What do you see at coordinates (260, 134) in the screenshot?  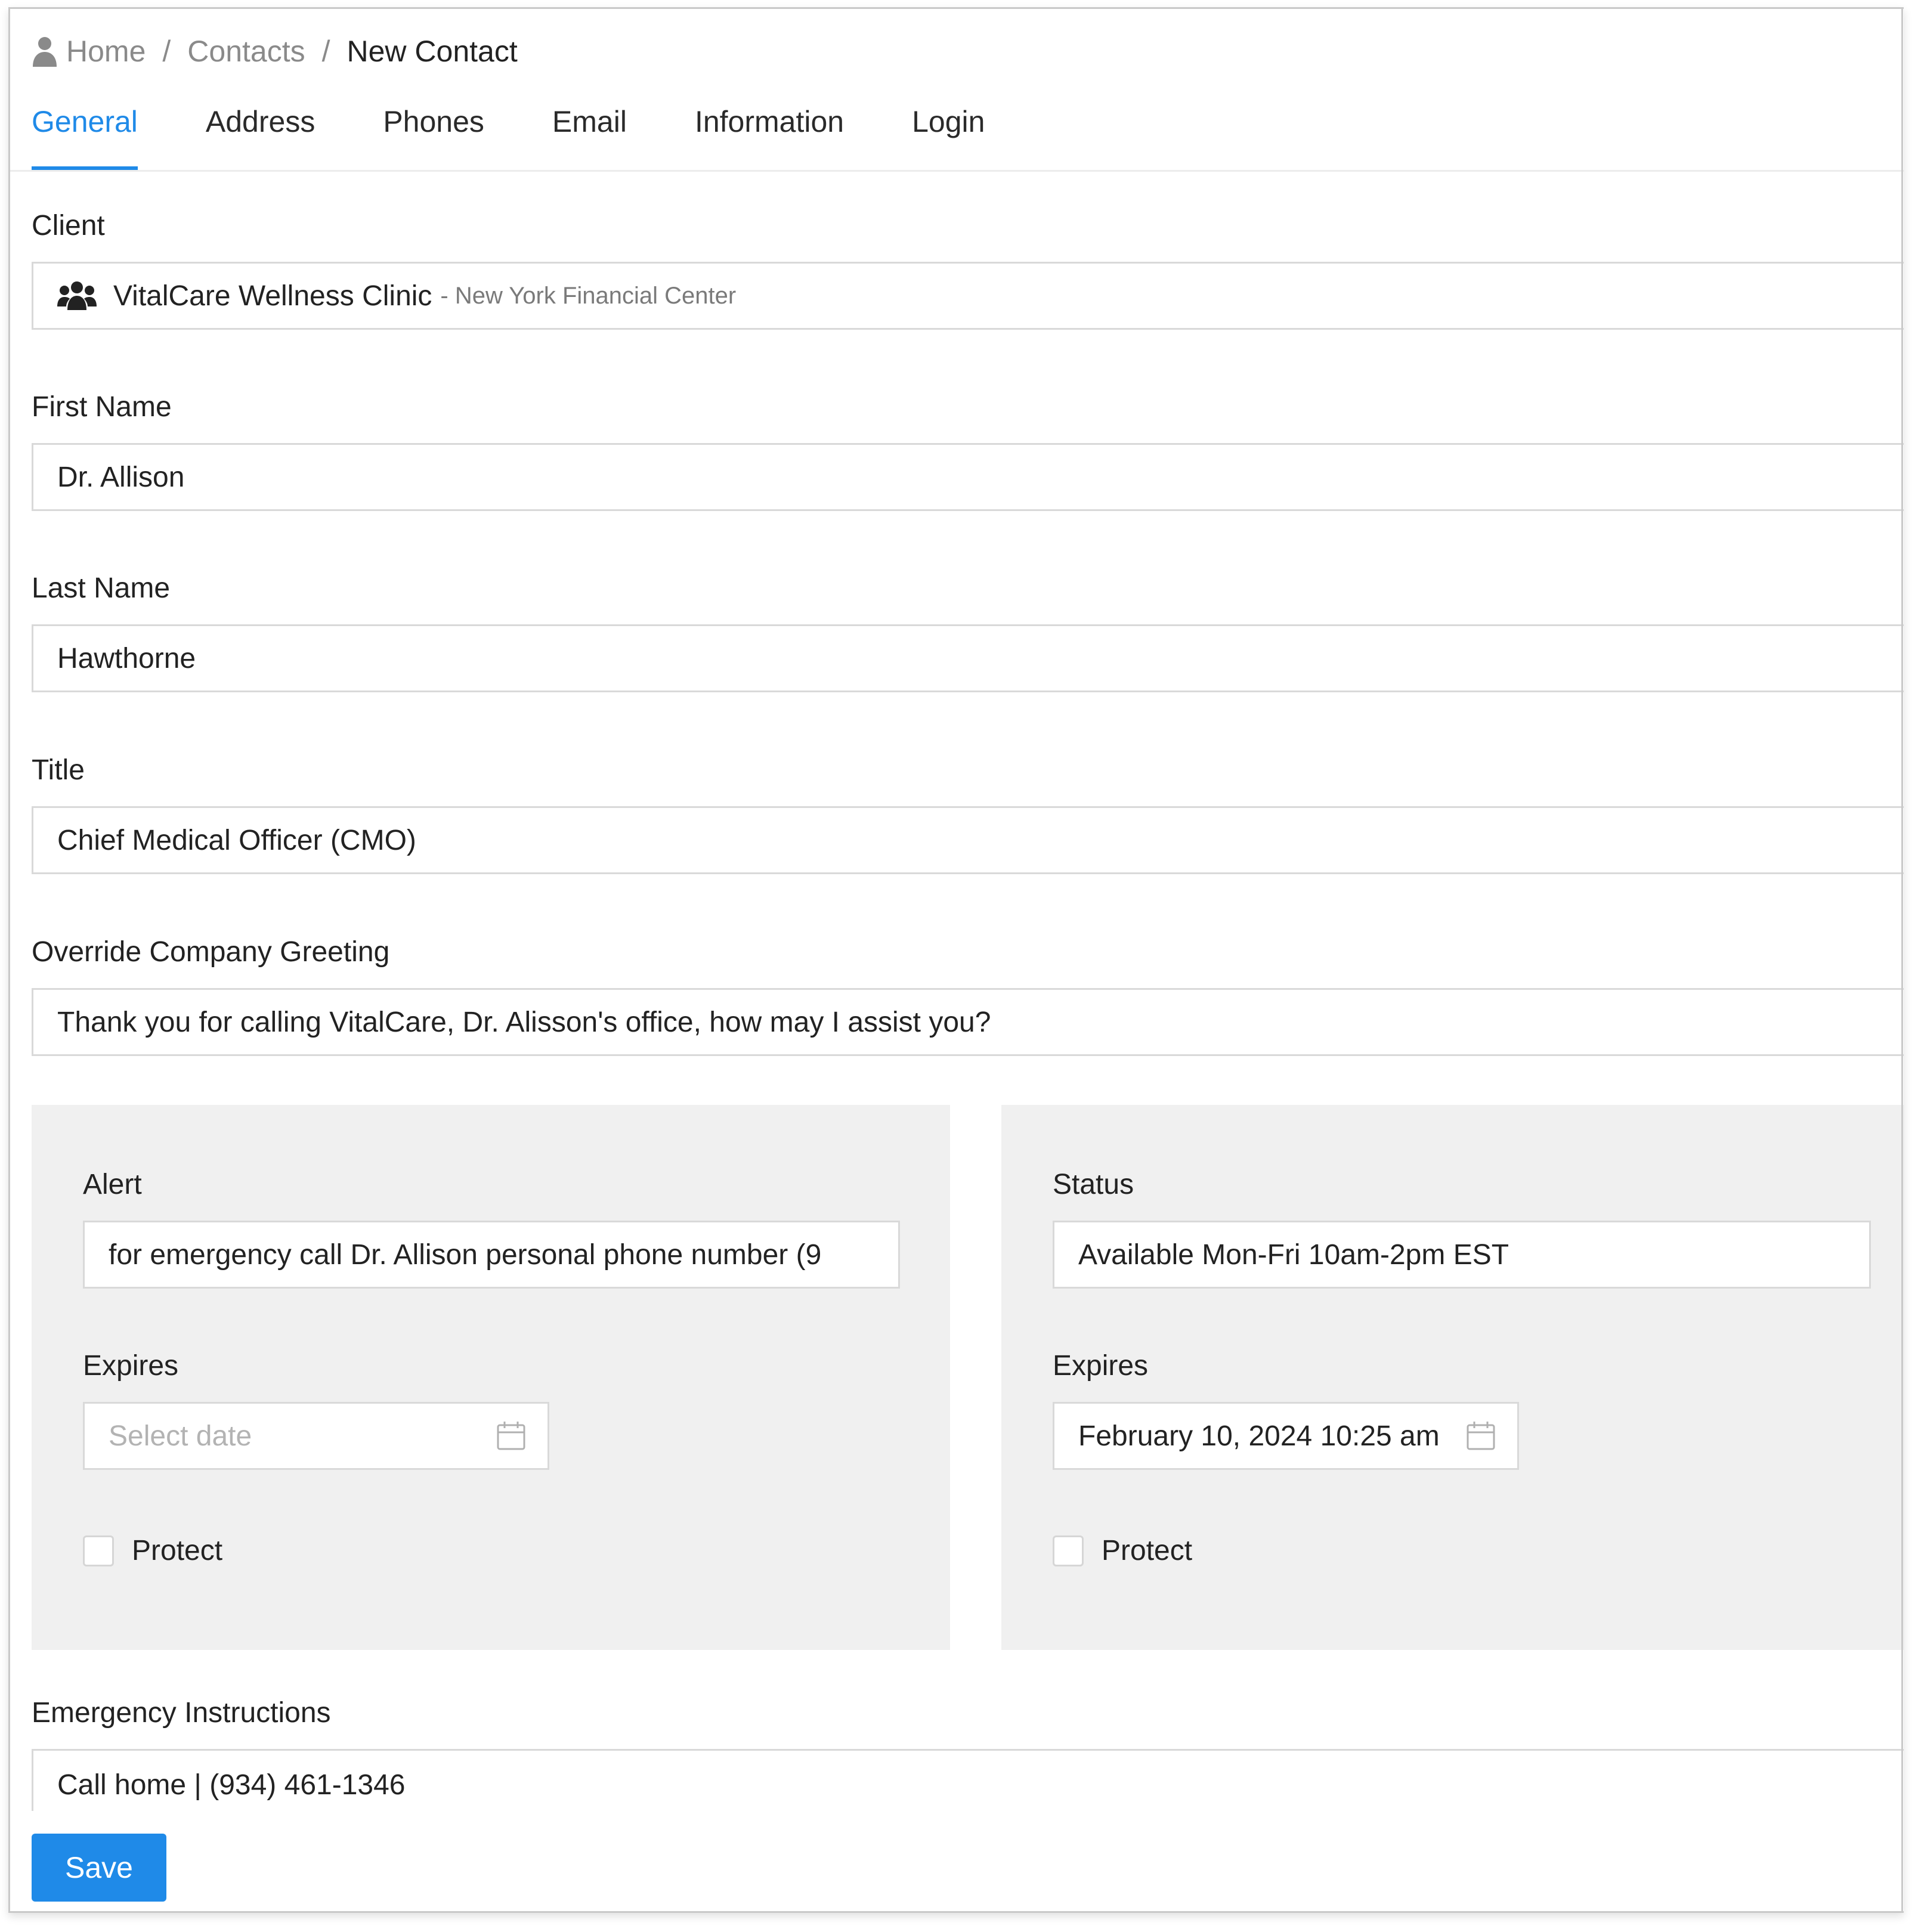 I see `tab-address: Address` at bounding box center [260, 134].